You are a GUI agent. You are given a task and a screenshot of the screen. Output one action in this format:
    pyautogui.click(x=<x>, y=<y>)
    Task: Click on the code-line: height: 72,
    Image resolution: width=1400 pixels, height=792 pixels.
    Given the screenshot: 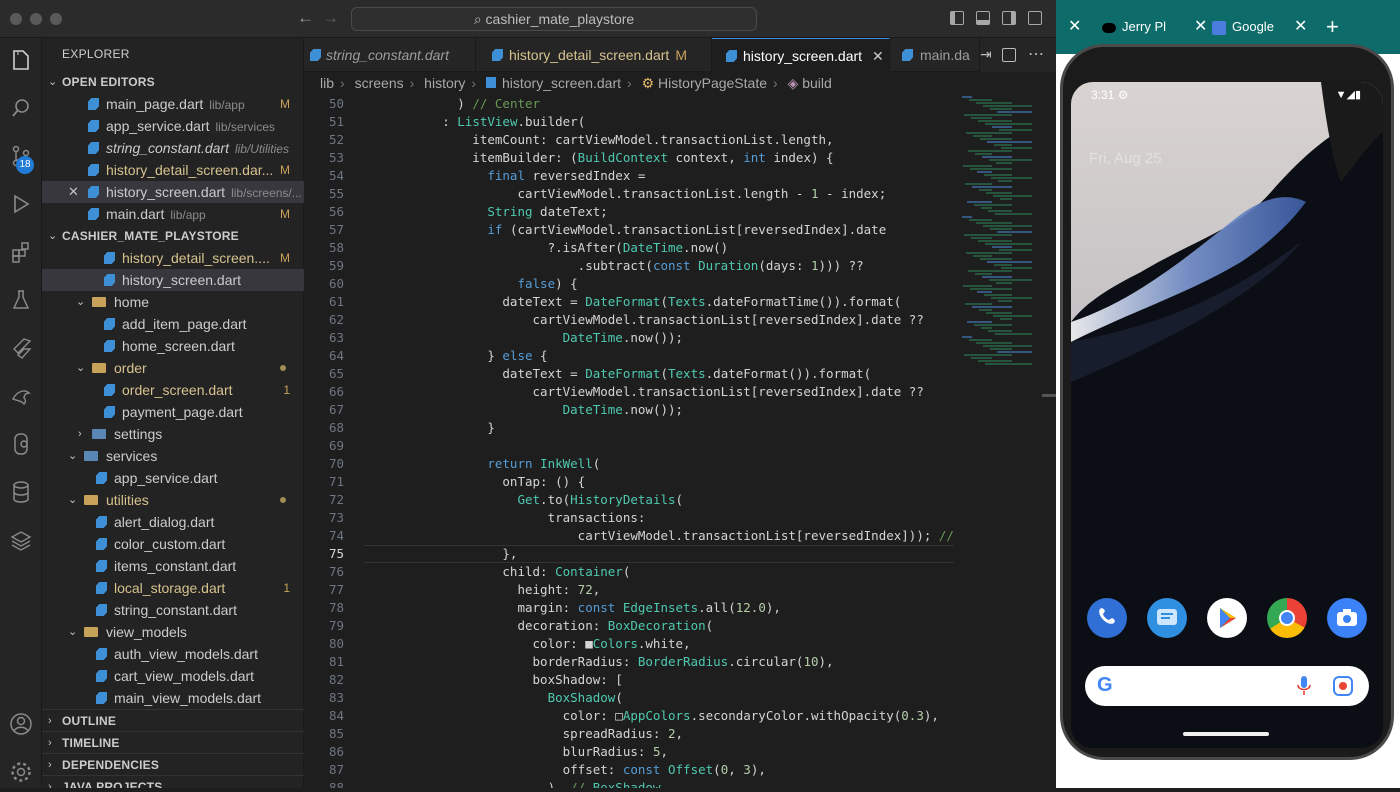 What is the action you would take?
    pyautogui.click(x=491, y=590)
    